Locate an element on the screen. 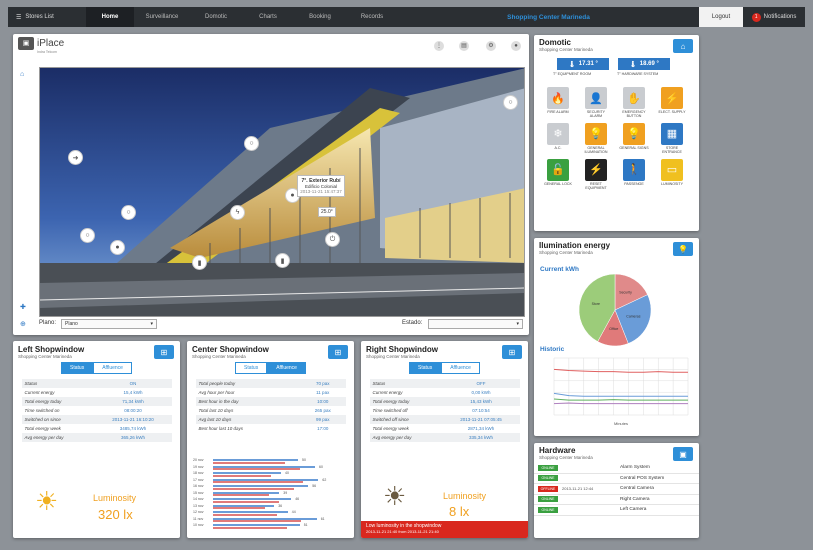 Image resolution: width=813 pixels, height=550 pixels. domotic-label: GENERAL ILUMINATION is located at coordinates (596, 149).